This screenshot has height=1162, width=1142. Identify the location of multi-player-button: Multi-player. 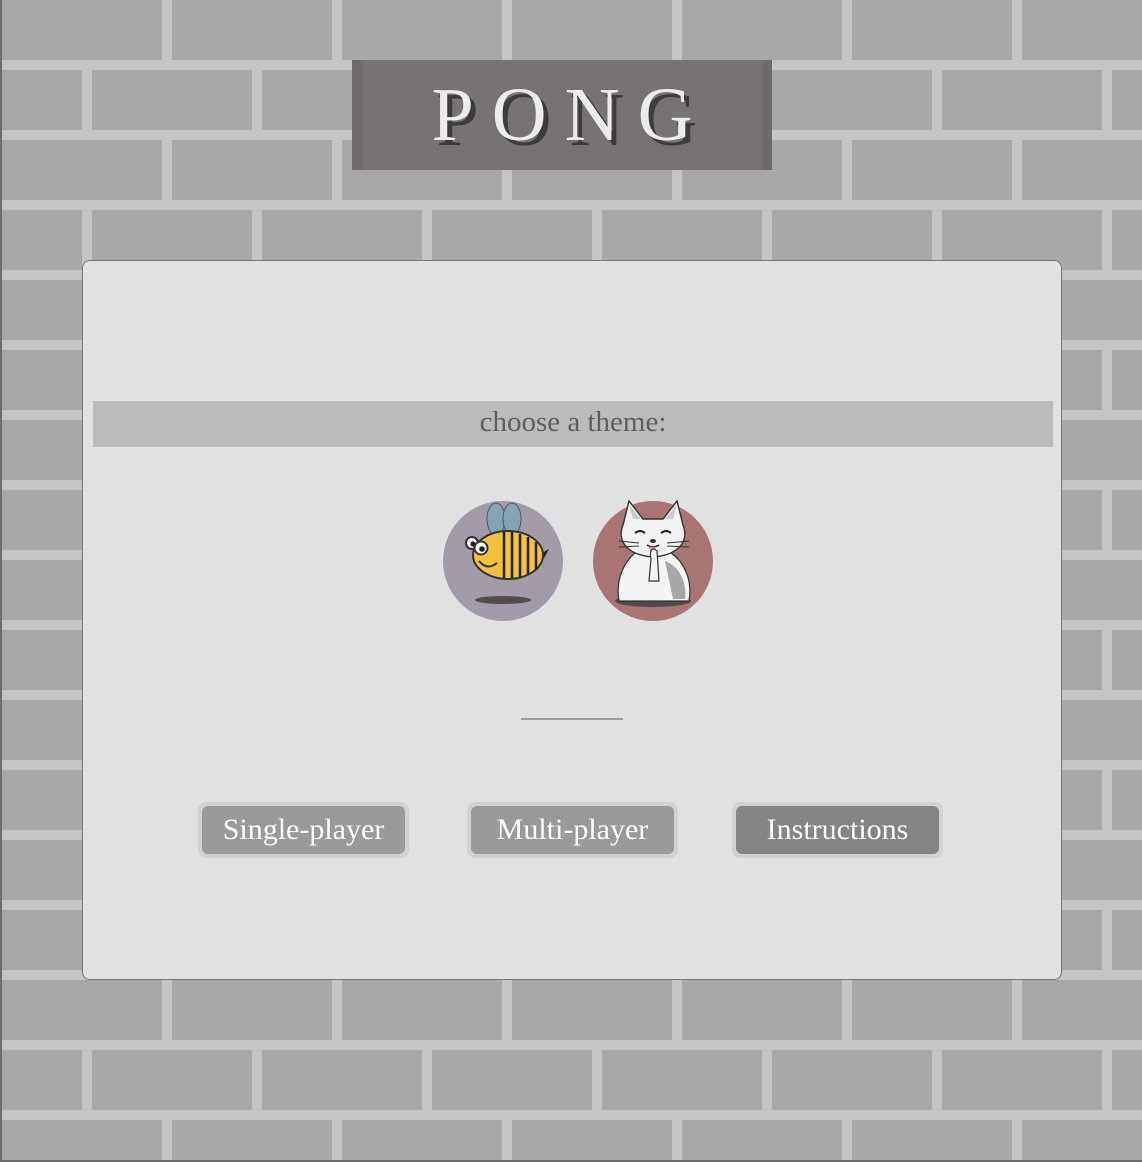
(572, 830).